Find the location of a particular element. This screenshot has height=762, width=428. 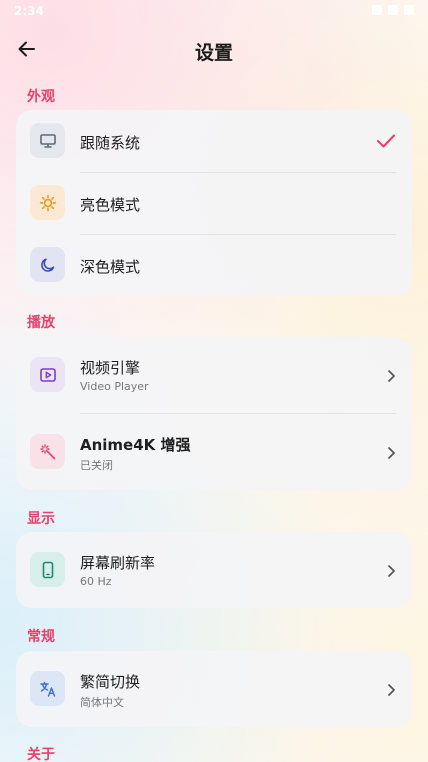

section-label-playback: 播放 is located at coordinates (41, 323).